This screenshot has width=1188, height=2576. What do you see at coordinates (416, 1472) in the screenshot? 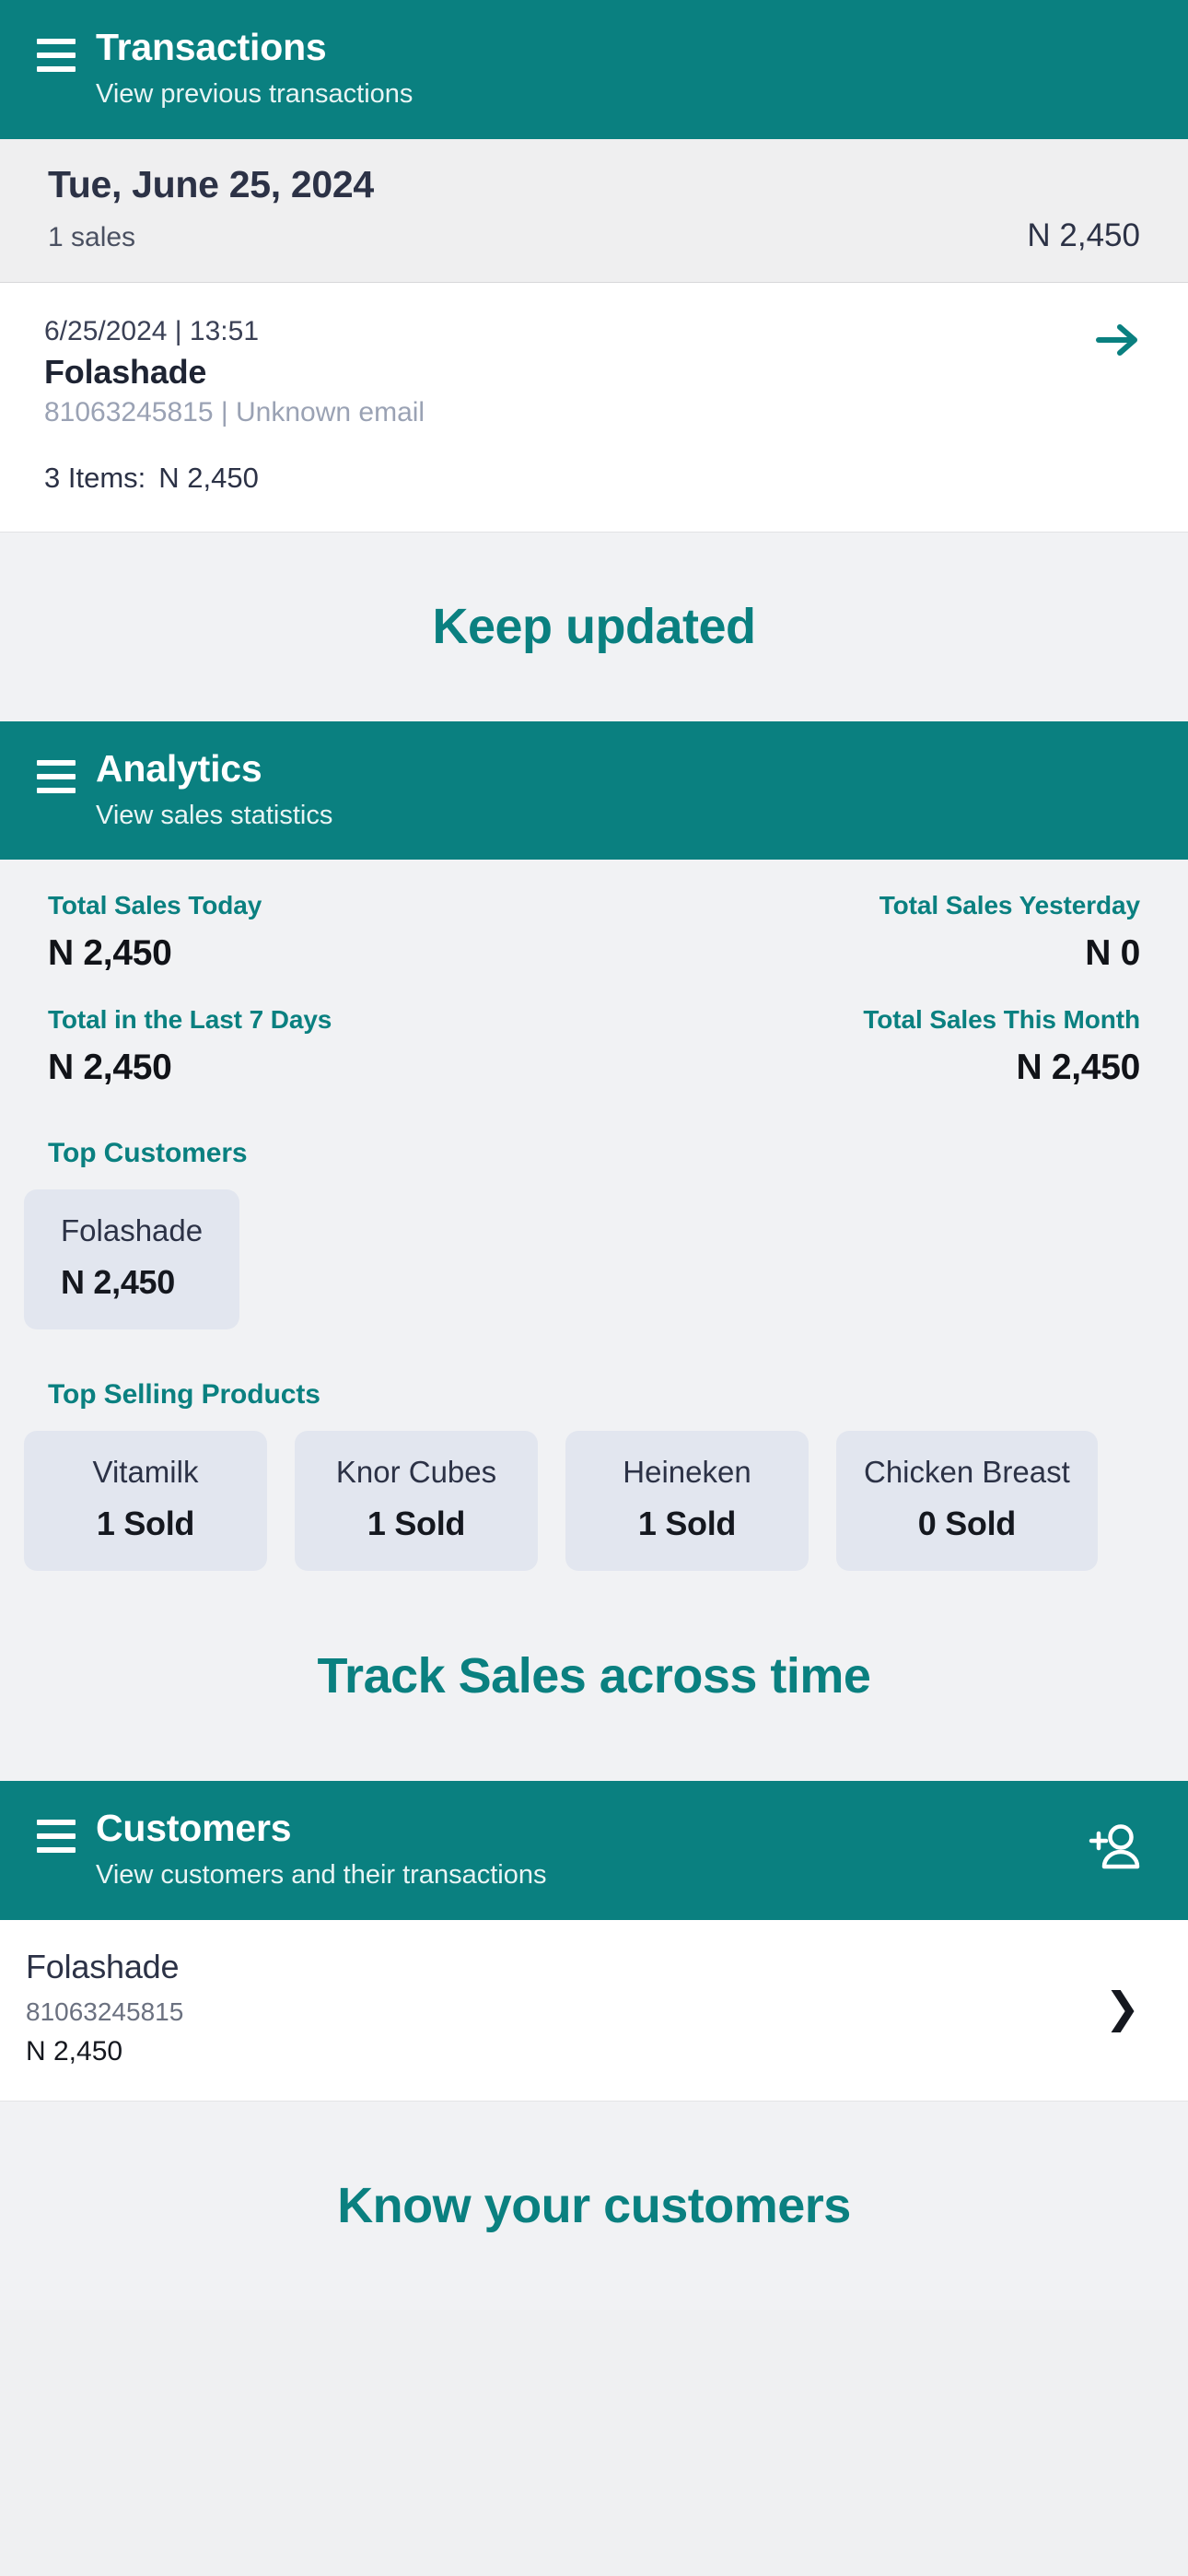
I see `top-product-name: Knor Cubes` at bounding box center [416, 1472].